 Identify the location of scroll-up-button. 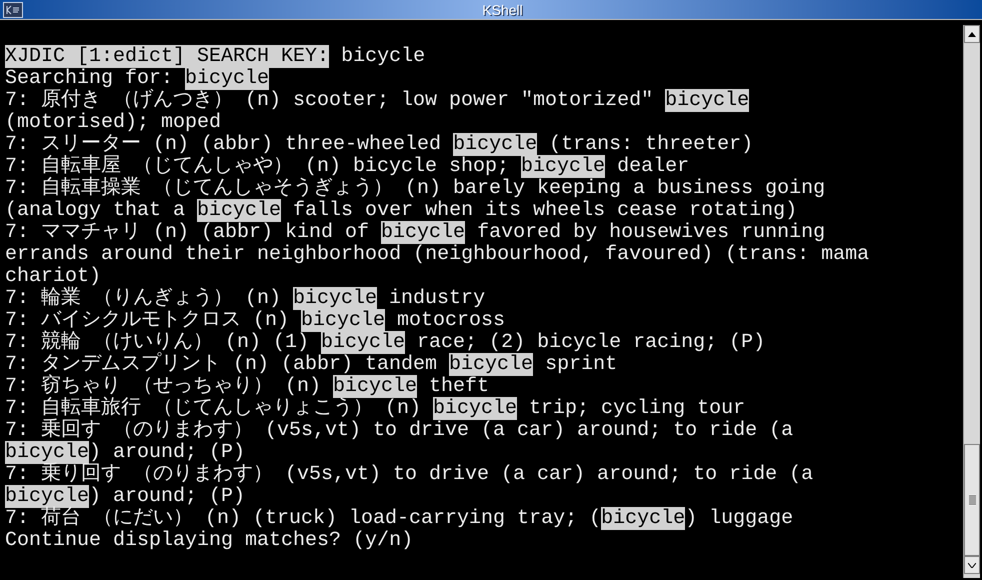
(972, 34).